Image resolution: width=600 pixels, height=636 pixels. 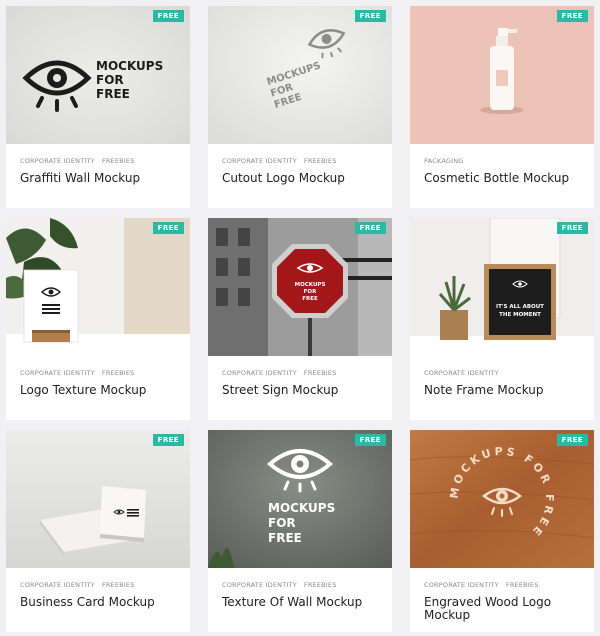 What do you see at coordinates (520, 307) in the screenshot?
I see `svg-text: IT'S ALL ABOUT` at bounding box center [520, 307].